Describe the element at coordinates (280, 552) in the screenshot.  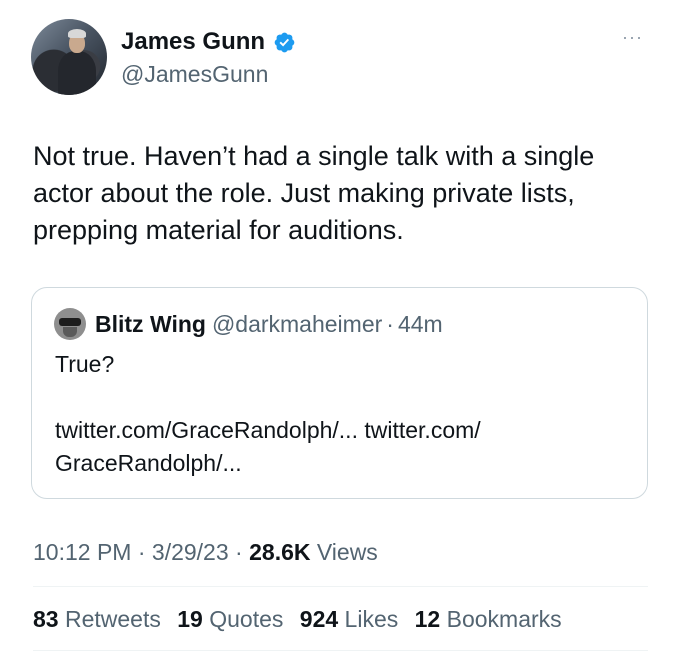
I see `views-count: 28.6K` at that location.